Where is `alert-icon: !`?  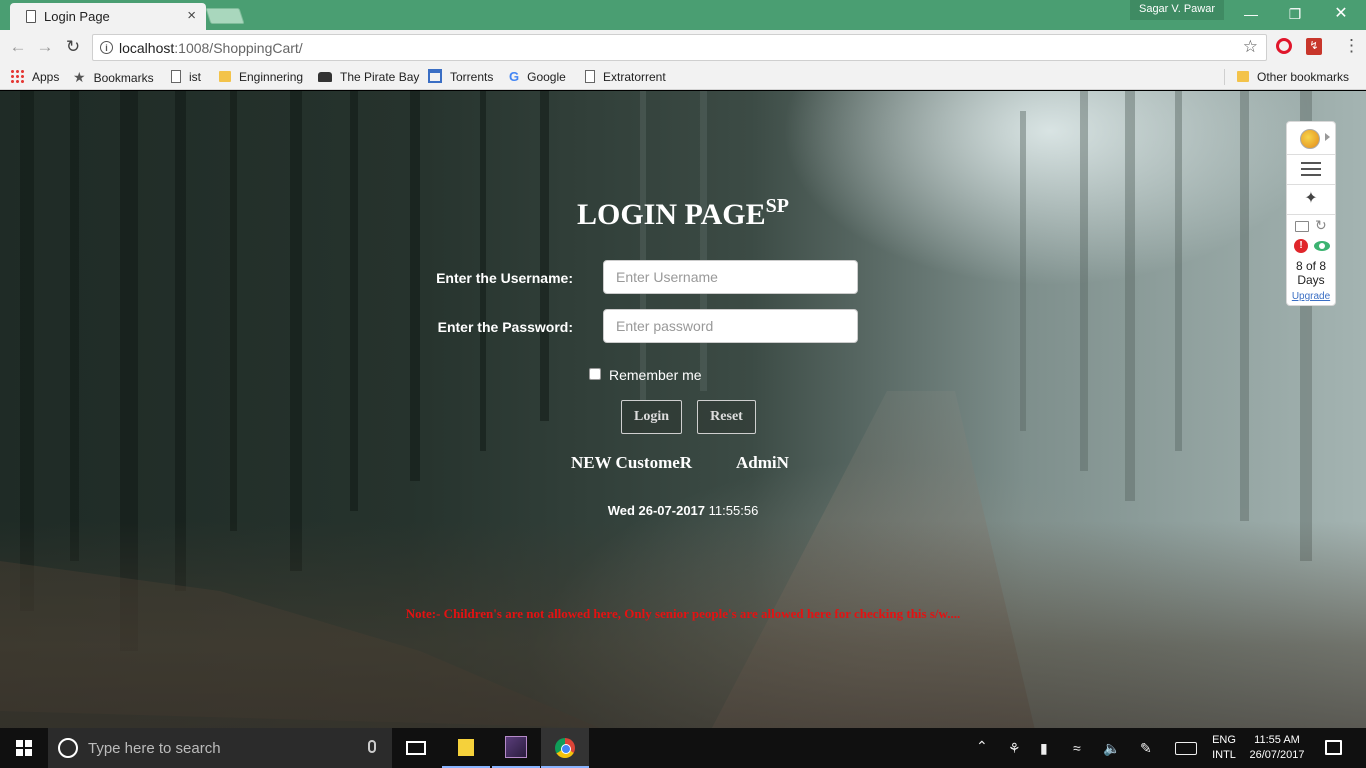
alert-icon: ! is located at coordinates (1301, 246).